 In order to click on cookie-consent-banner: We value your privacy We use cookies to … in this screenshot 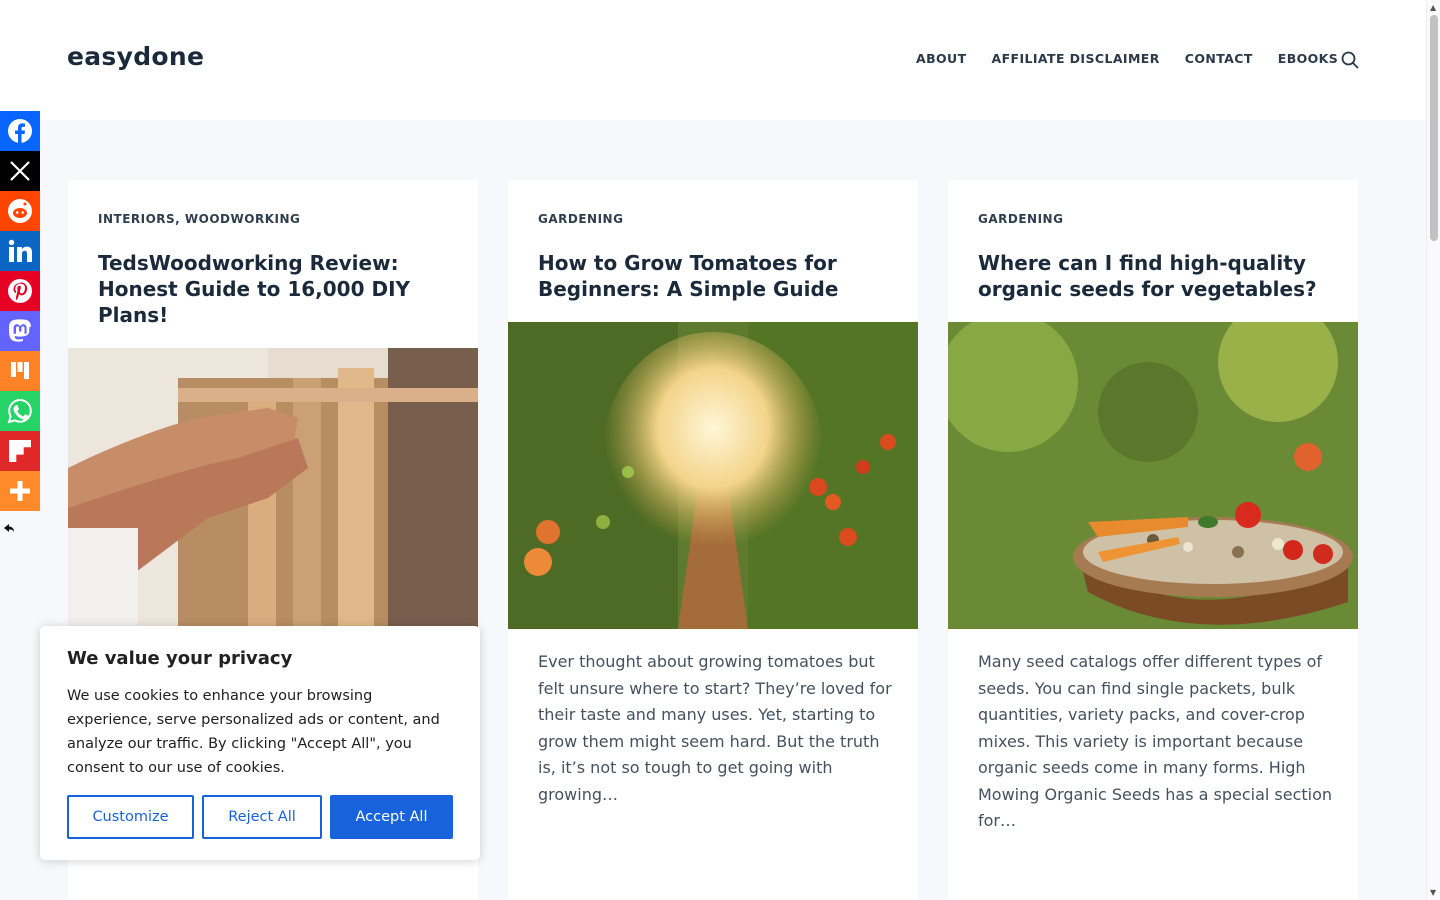, I will do `click(260, 743)`.